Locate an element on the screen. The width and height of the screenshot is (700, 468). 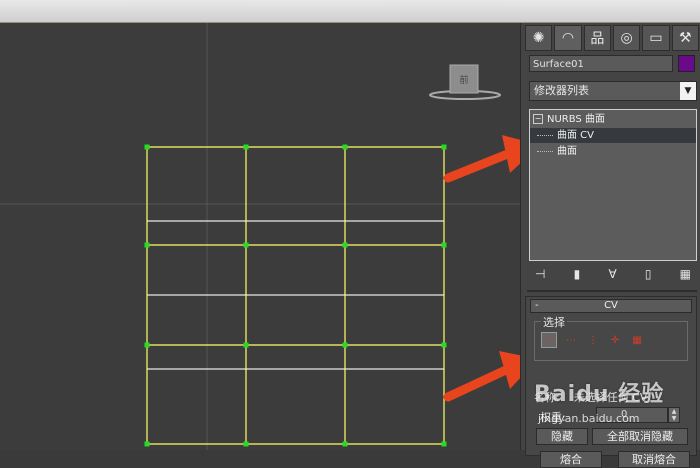
hammer-icon: ⚒ is located at coordinates (685, 38).